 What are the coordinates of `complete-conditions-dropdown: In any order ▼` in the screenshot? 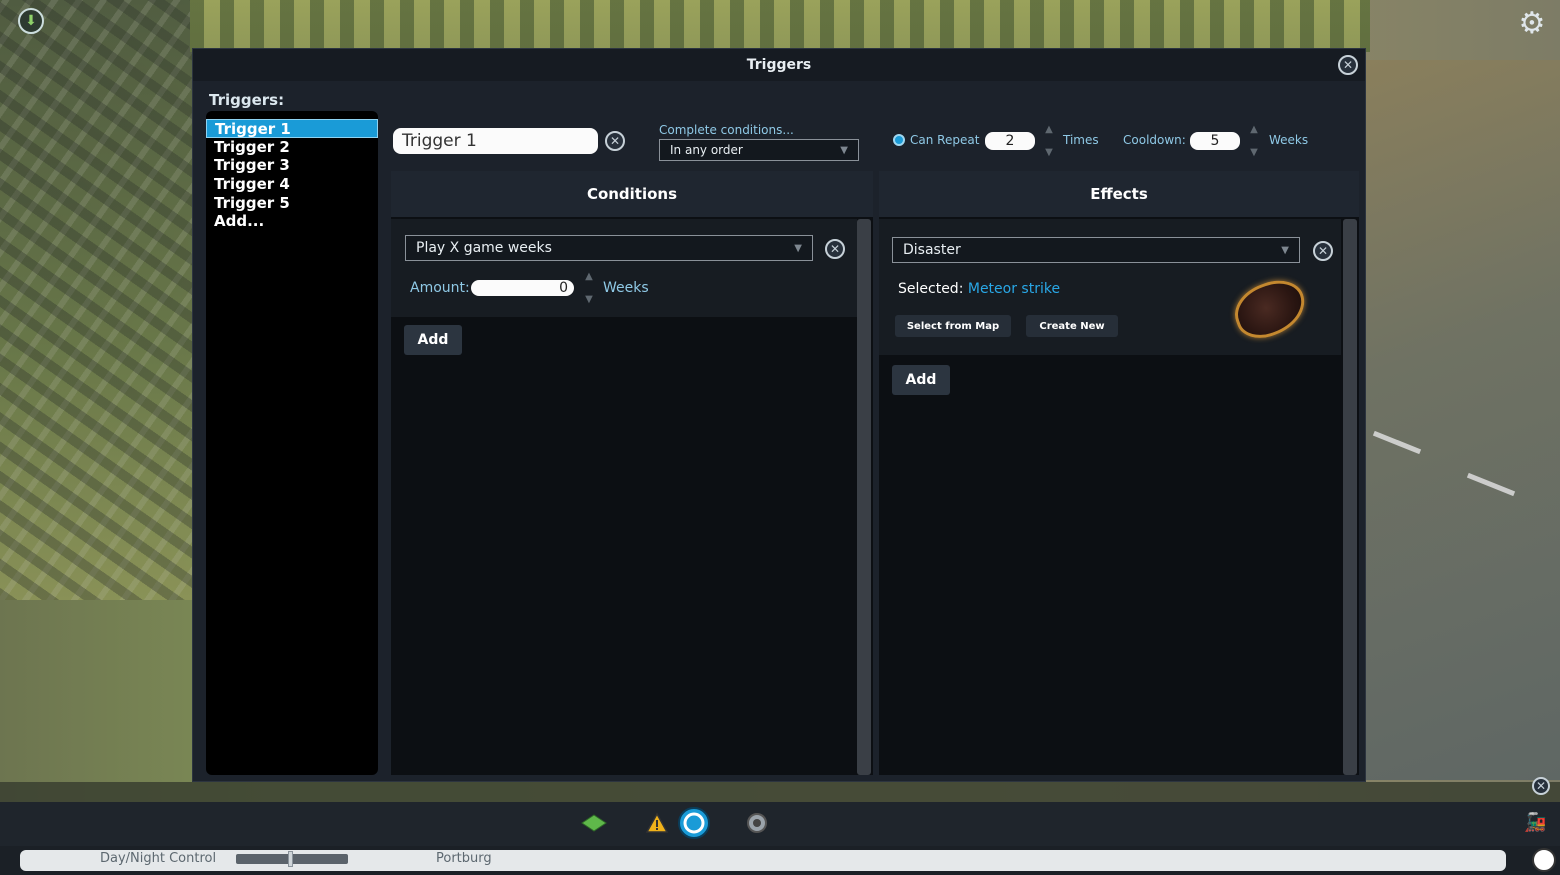 It's located at (759, 150).